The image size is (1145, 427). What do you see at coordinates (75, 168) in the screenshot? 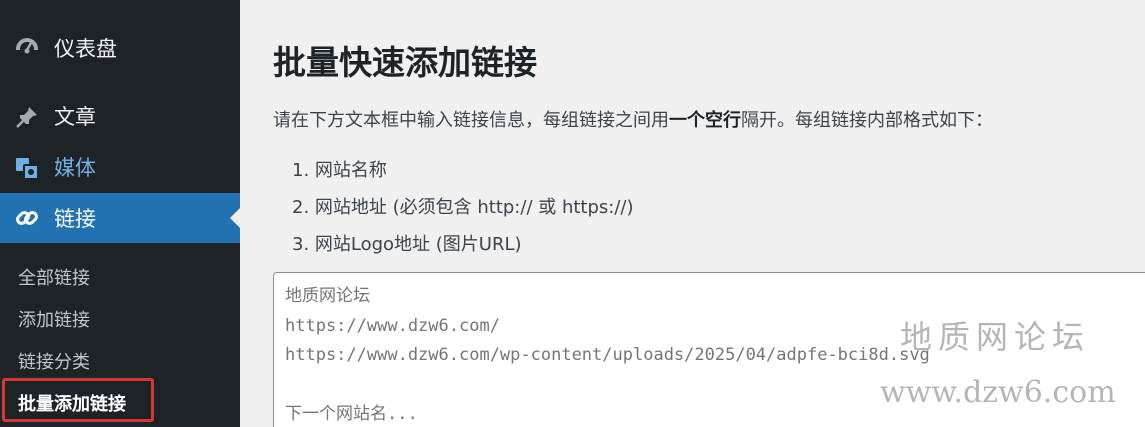
I see `menu-label-media: 媒体` at bounding box center [75, 168].